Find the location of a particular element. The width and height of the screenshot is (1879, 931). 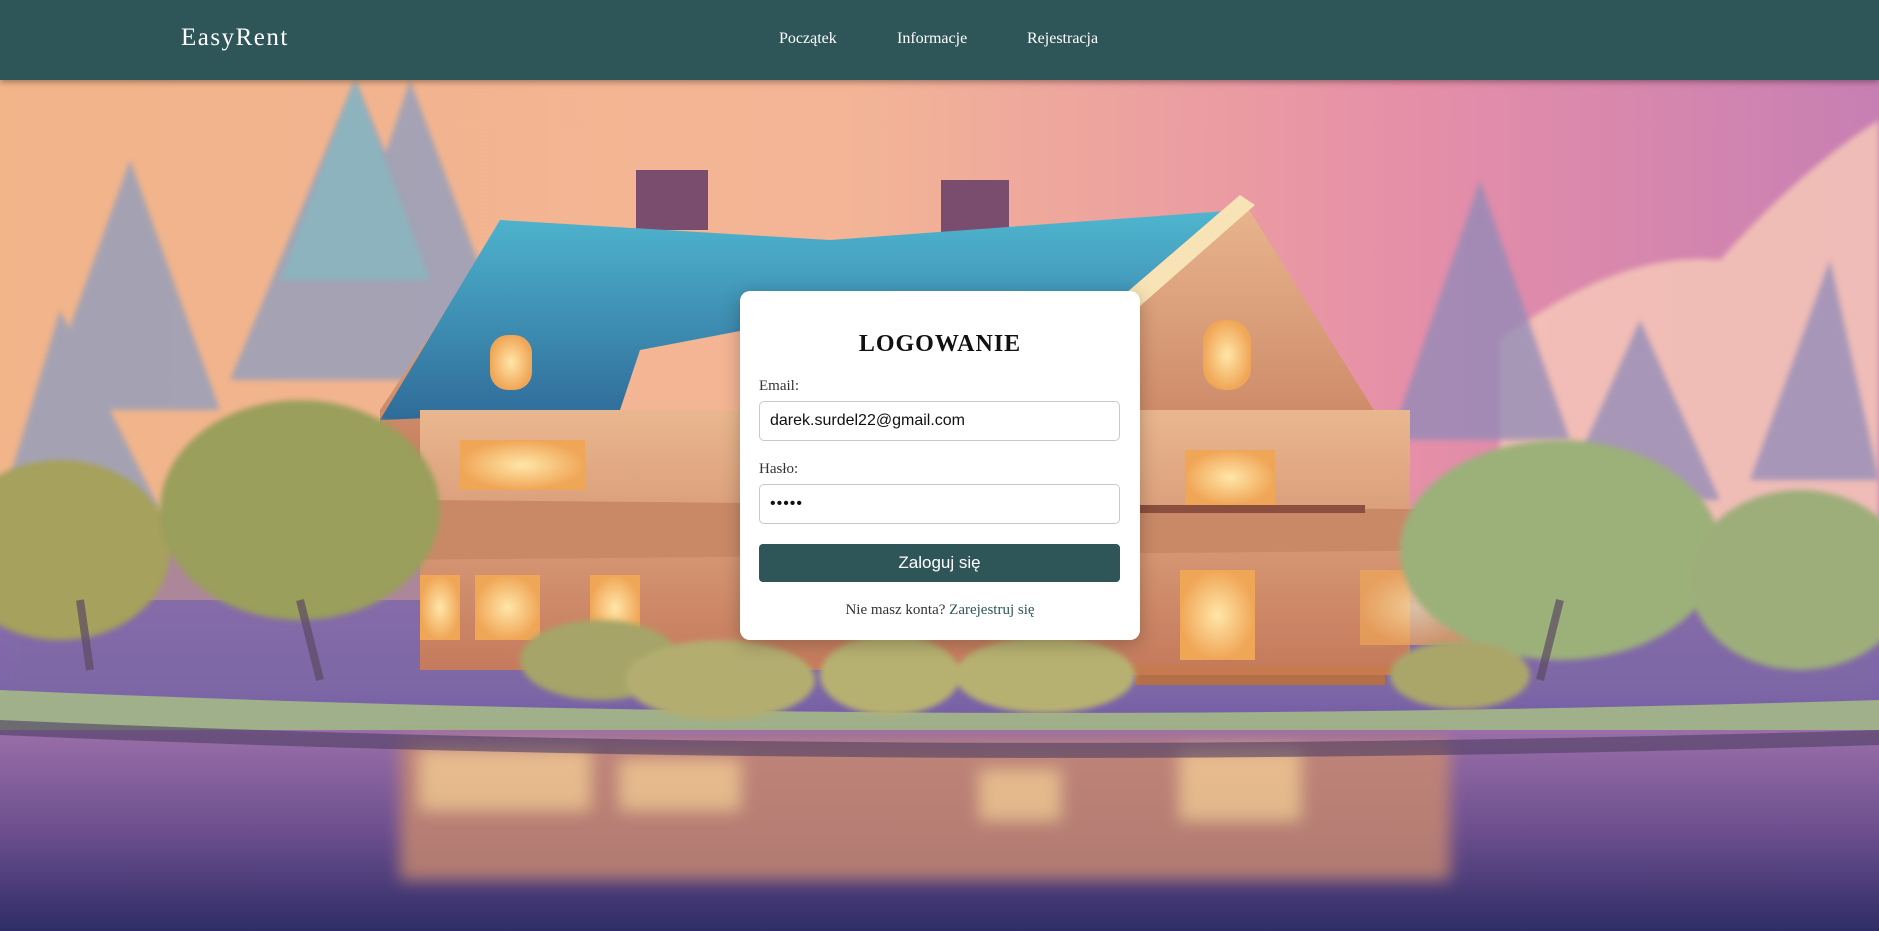

top-navbar: EasyRent Początek Informacje Rejestracja is located at coordinates (939, 40).